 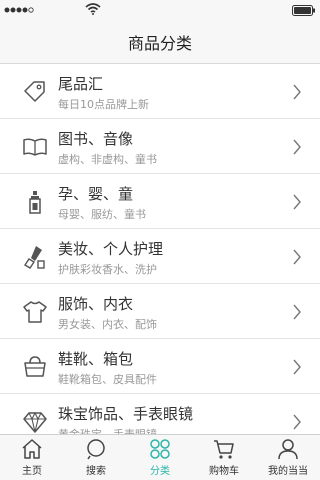 I want to click on category-title: 孕、婴、童, so click(x=96, y=194).